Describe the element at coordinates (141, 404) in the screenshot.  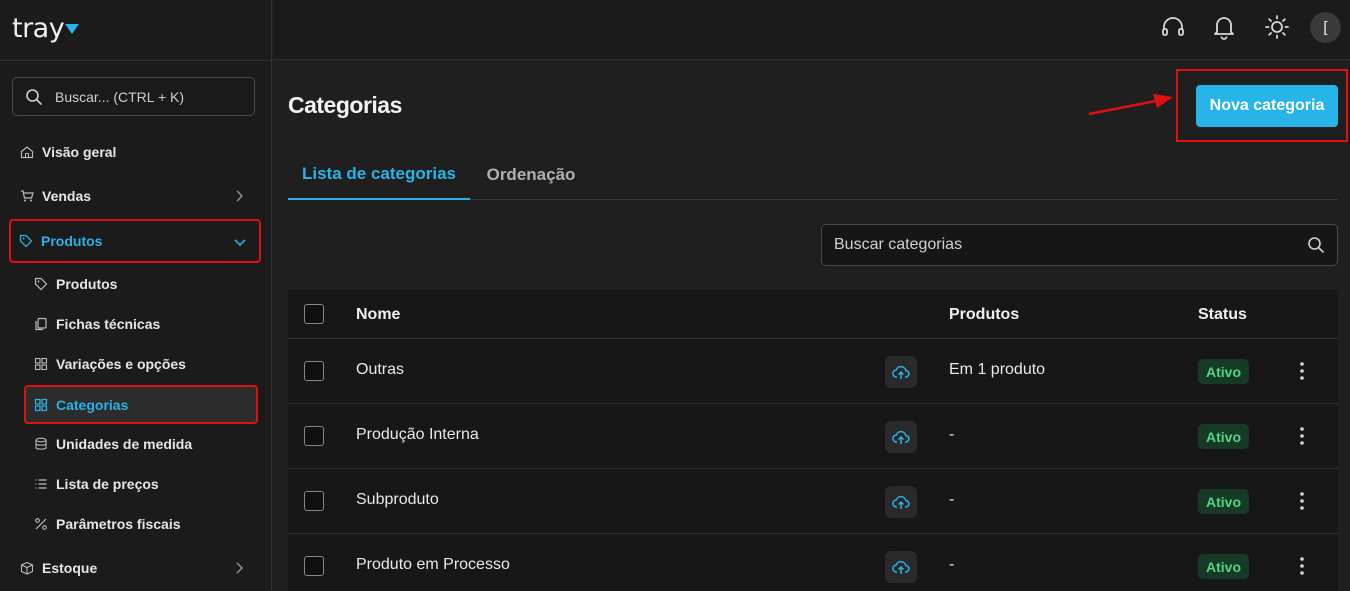
I see `subitem-categorias: Categorias` at that location.